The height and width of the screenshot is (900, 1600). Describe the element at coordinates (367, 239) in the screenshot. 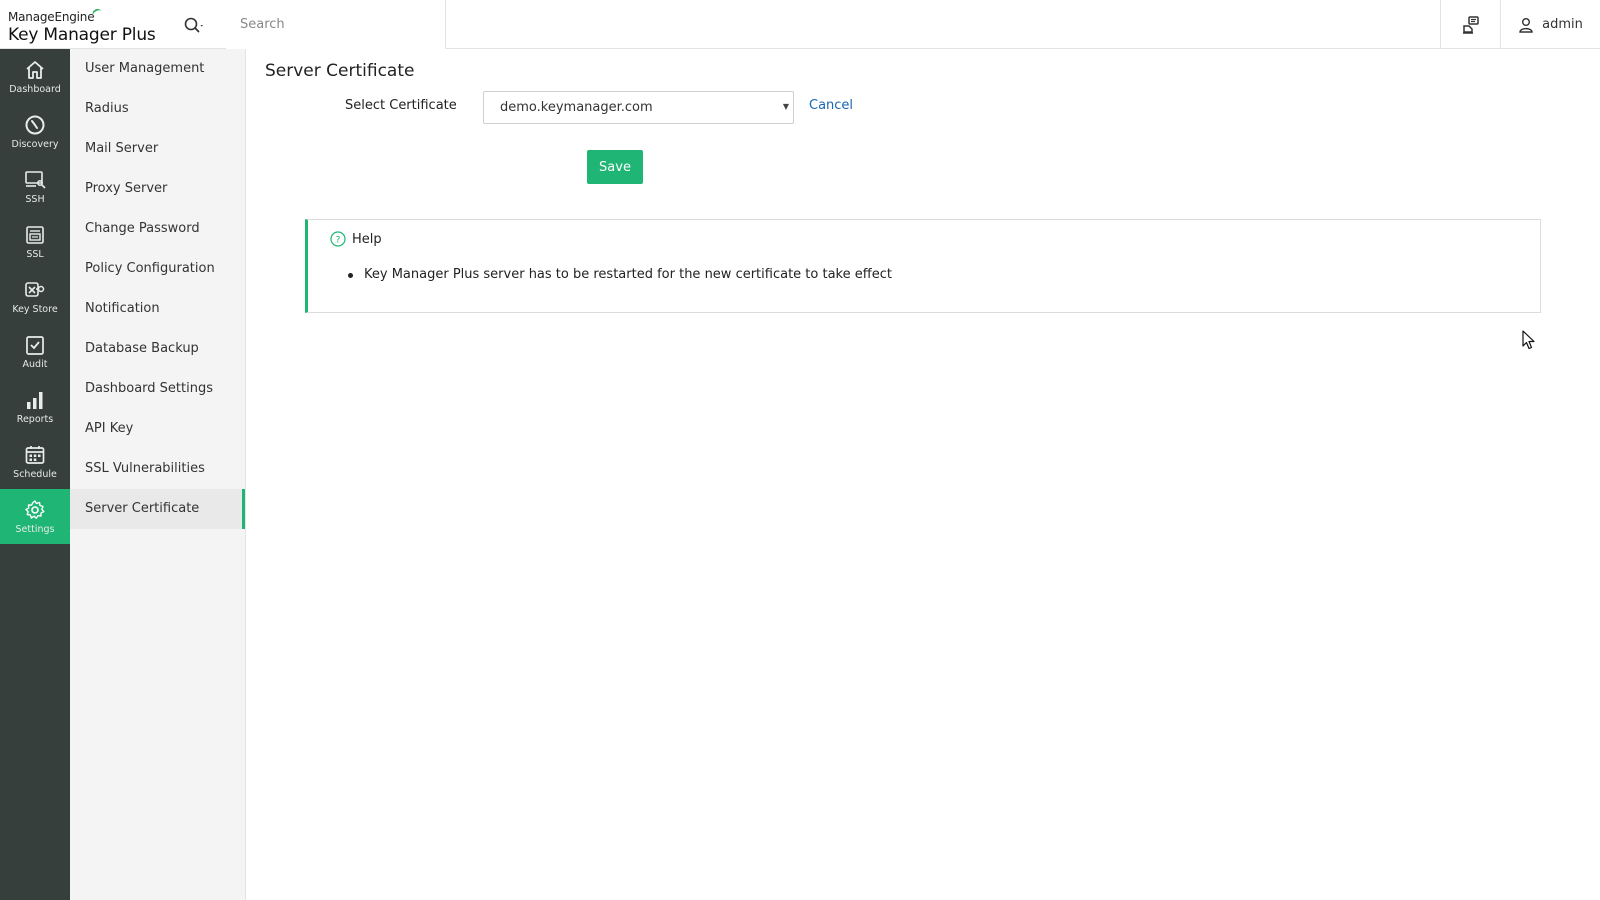

I see `help-title: Help` at that location.